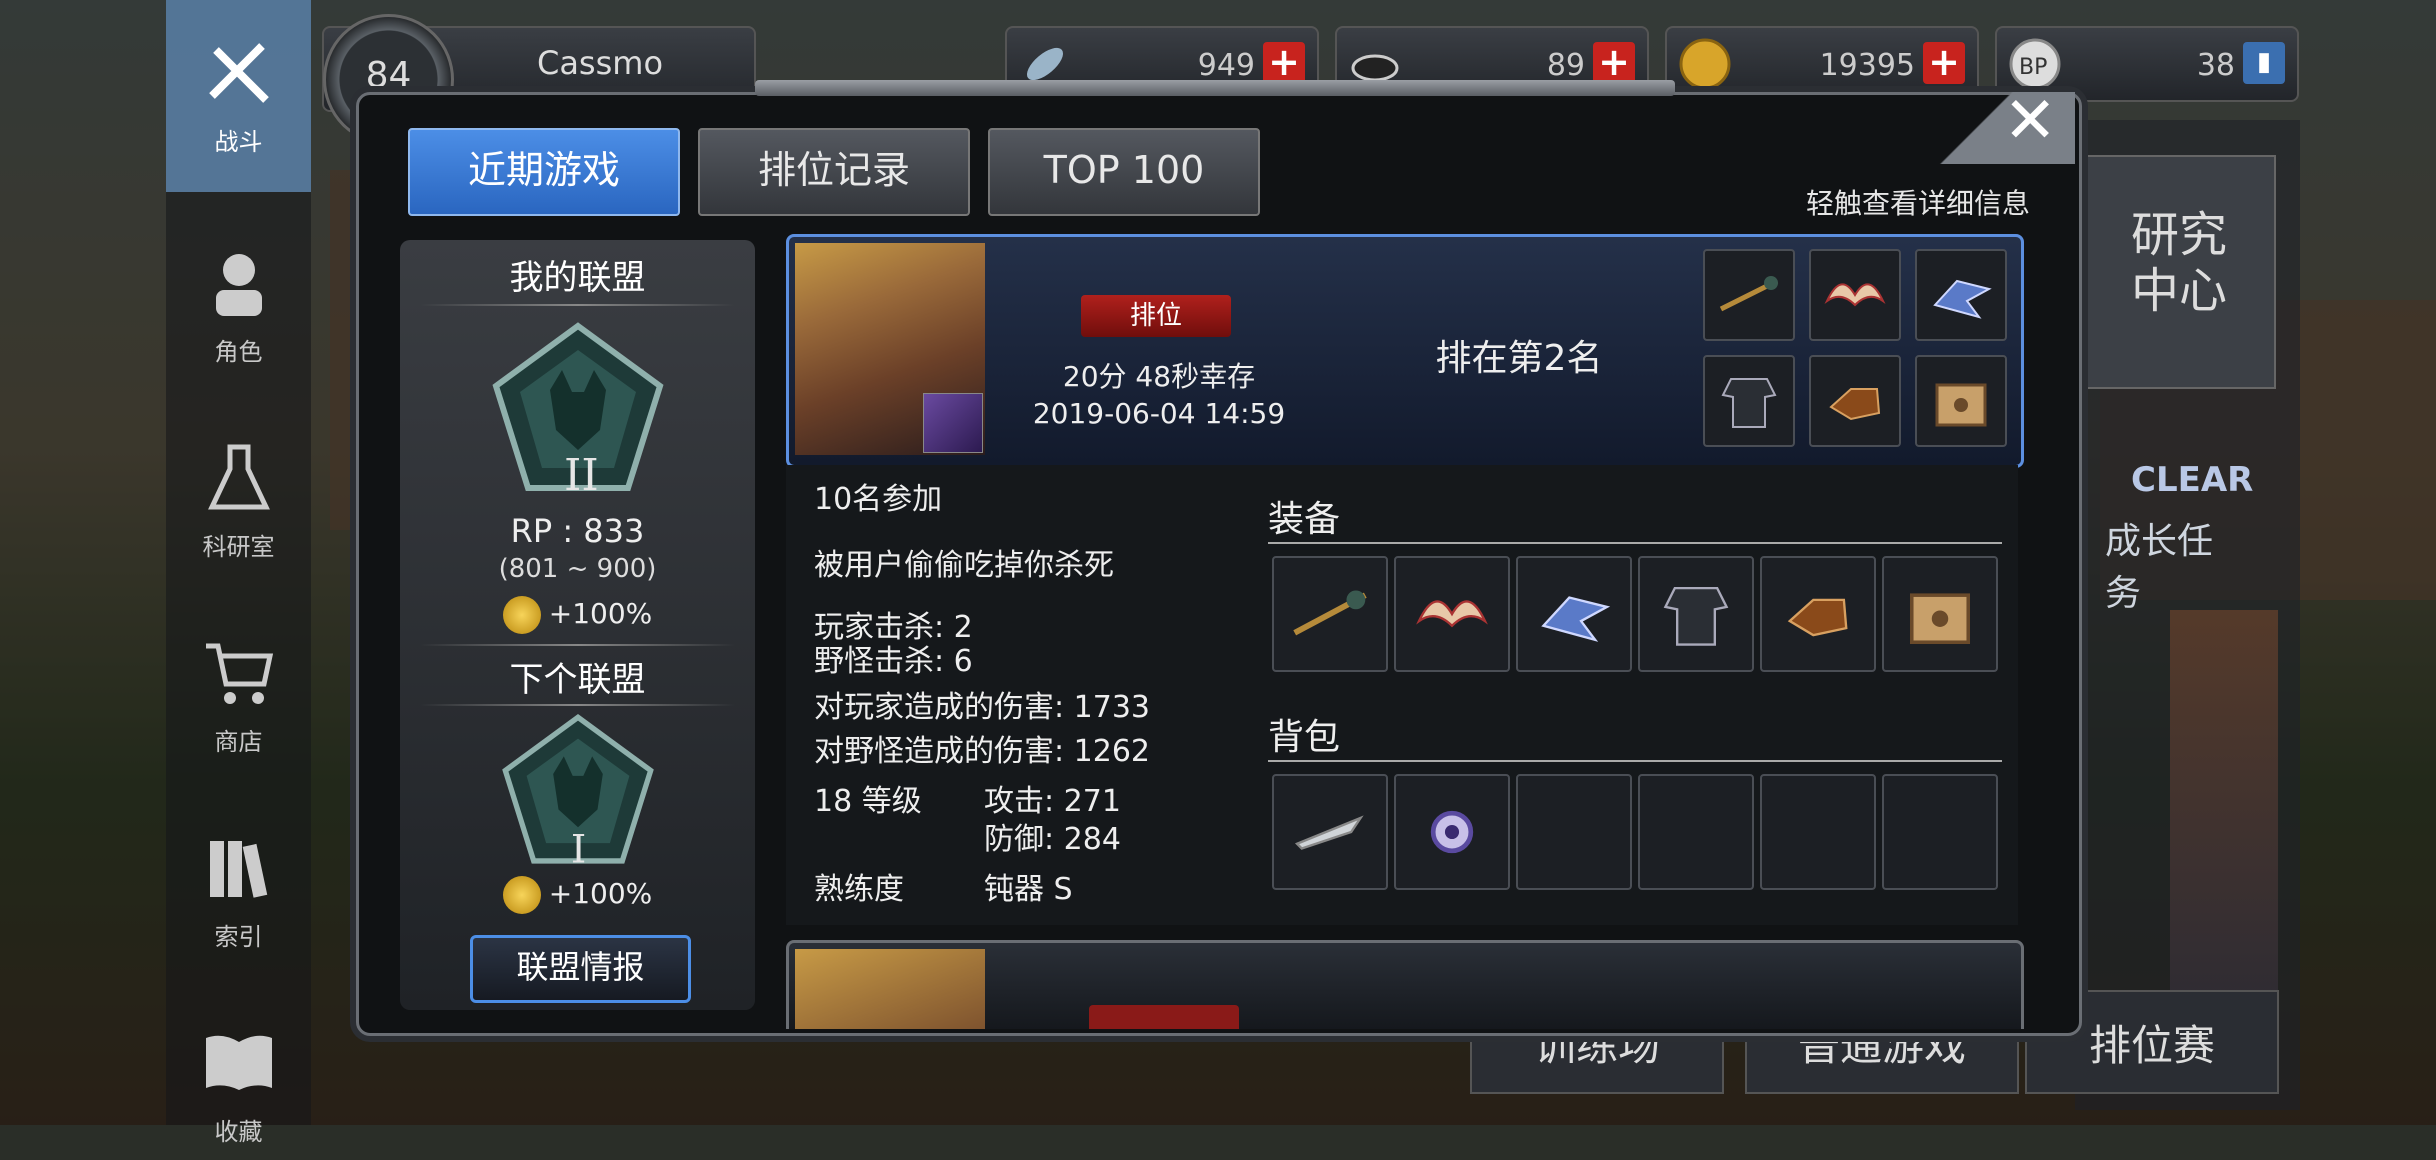  What do you see at coordinates (238, 142) in the screenshot?
I see `nav-label: 战斗` at bounding box center [238, 142].